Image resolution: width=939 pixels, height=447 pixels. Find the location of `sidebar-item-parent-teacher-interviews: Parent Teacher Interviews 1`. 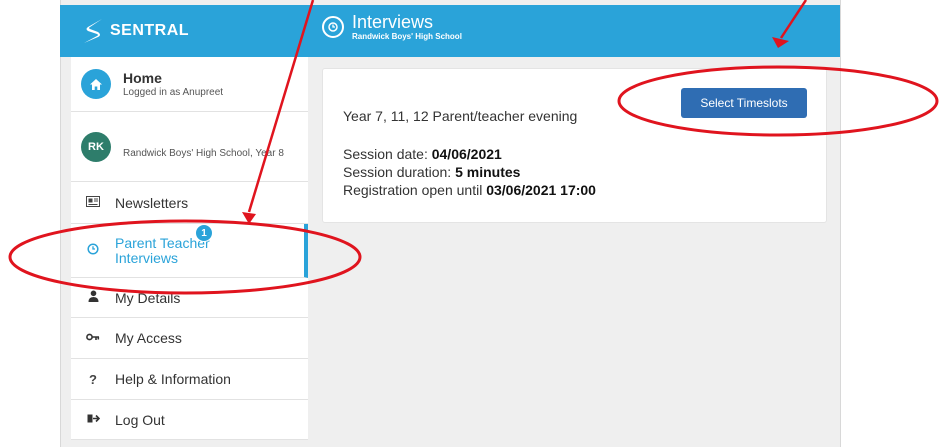

sidebar-item-parent-teacher-interviews: Parent Teacher Interviews 1 is located at coordinates (189, 251).